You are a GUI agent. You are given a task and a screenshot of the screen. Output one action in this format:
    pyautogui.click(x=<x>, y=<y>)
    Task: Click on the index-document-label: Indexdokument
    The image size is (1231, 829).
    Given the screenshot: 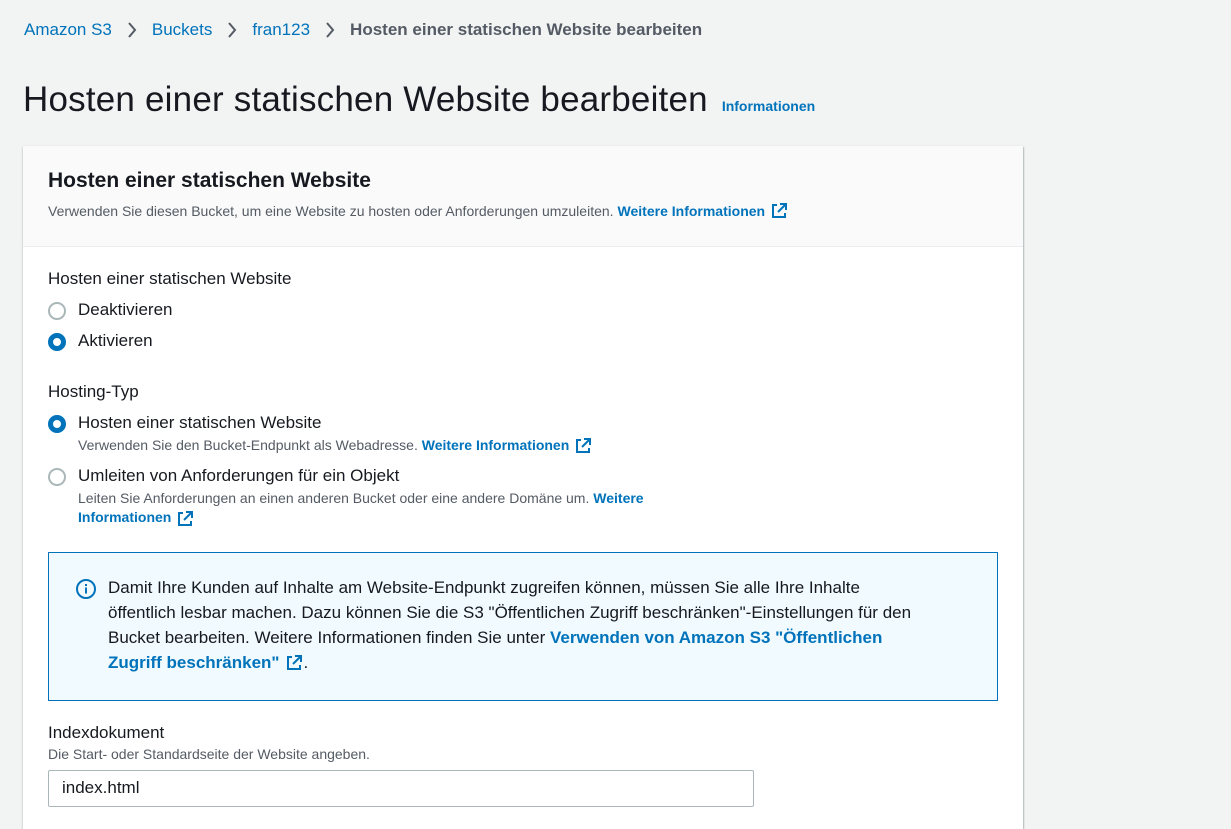 What is the action you would take?
    pyautogui.click(x=106, y=732)
    